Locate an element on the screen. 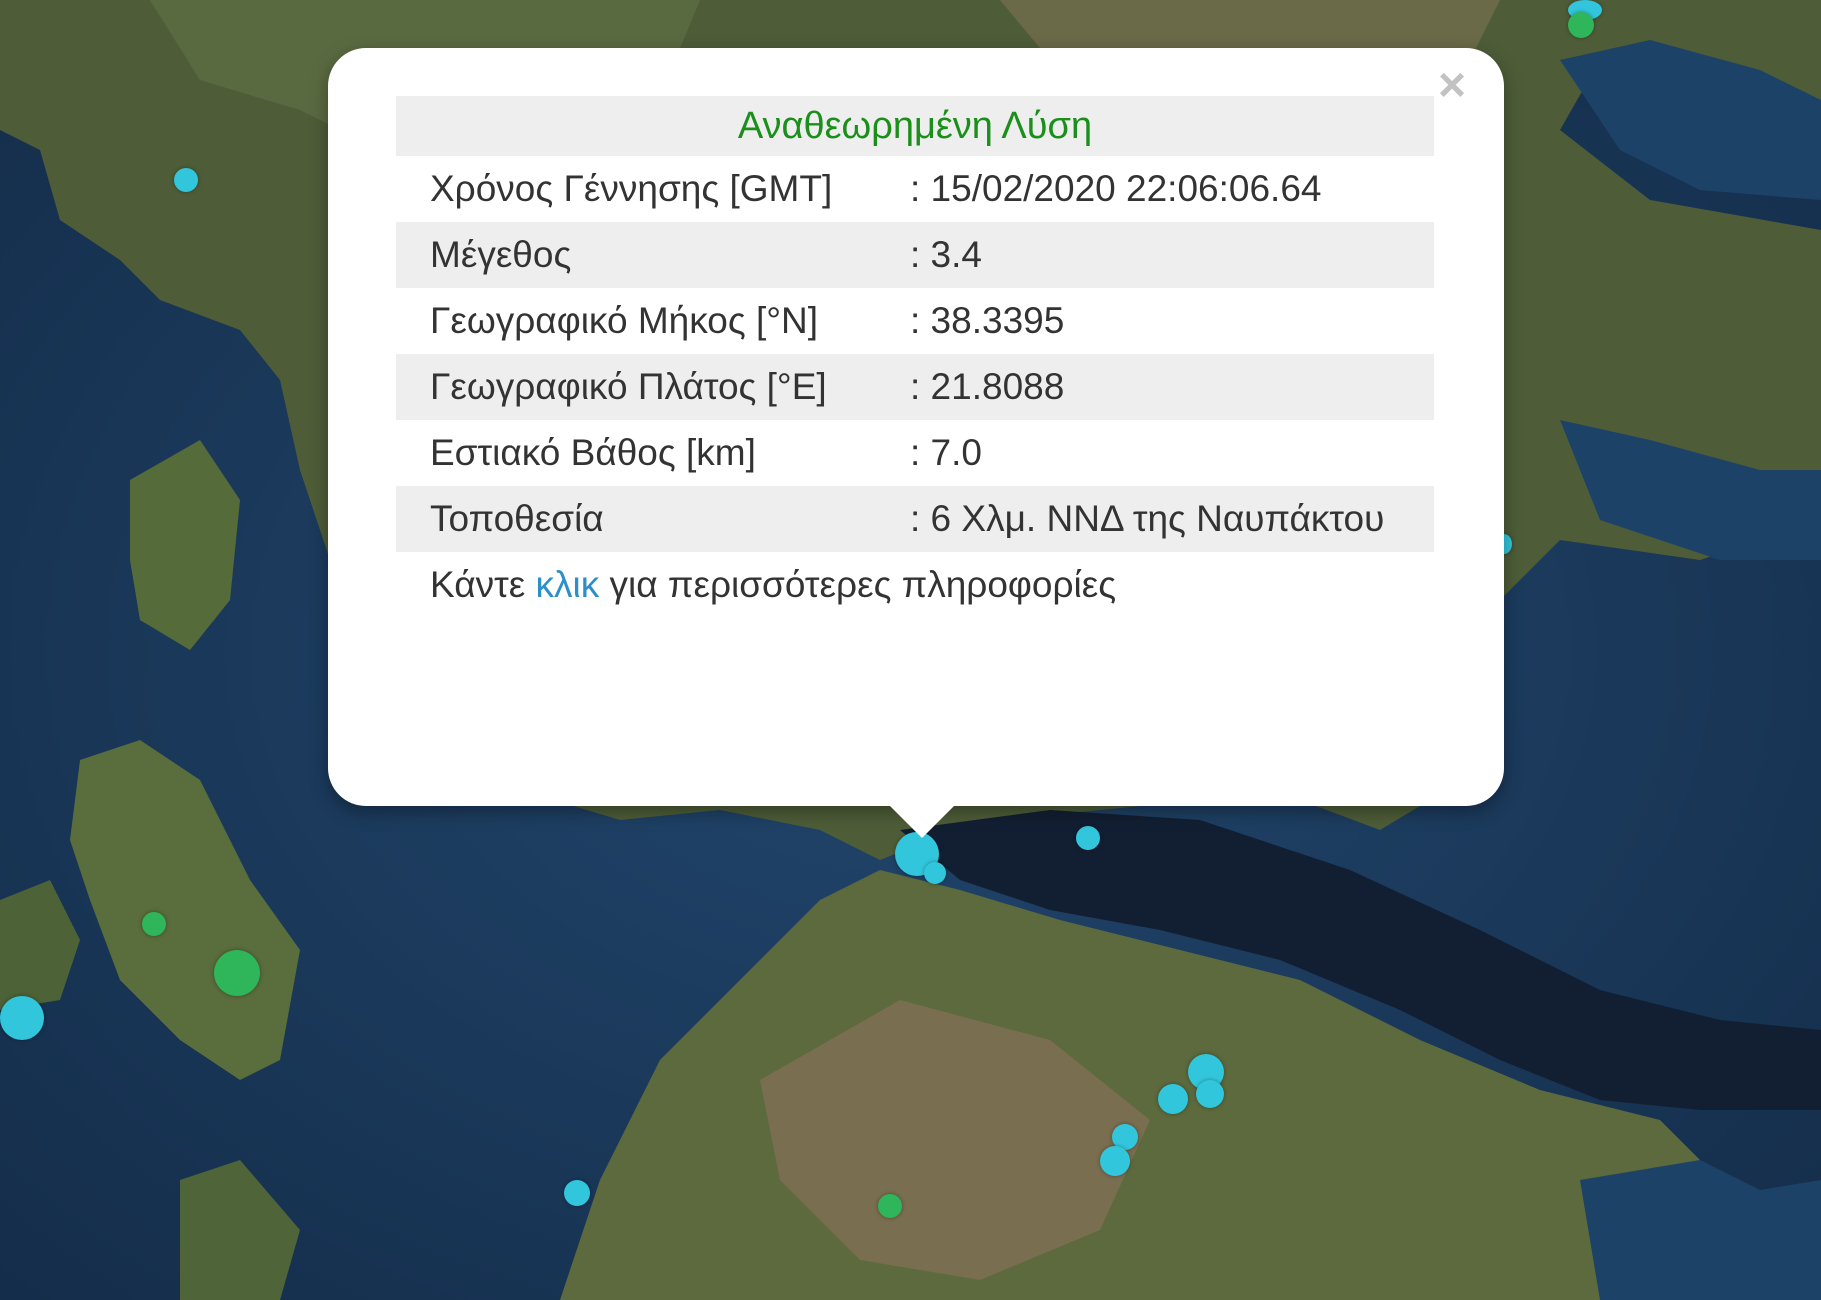 This screenshot has height=1300, width=1821. popup-tip is located at coordinates (922, 821).